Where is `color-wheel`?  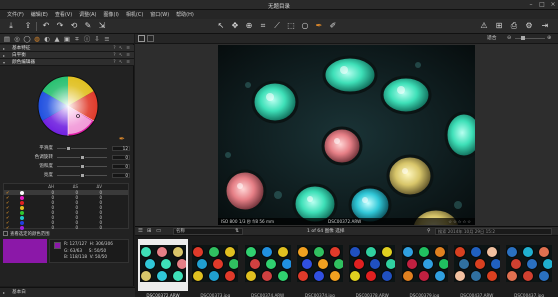
color-wheel is located at coordinates (68, 106).